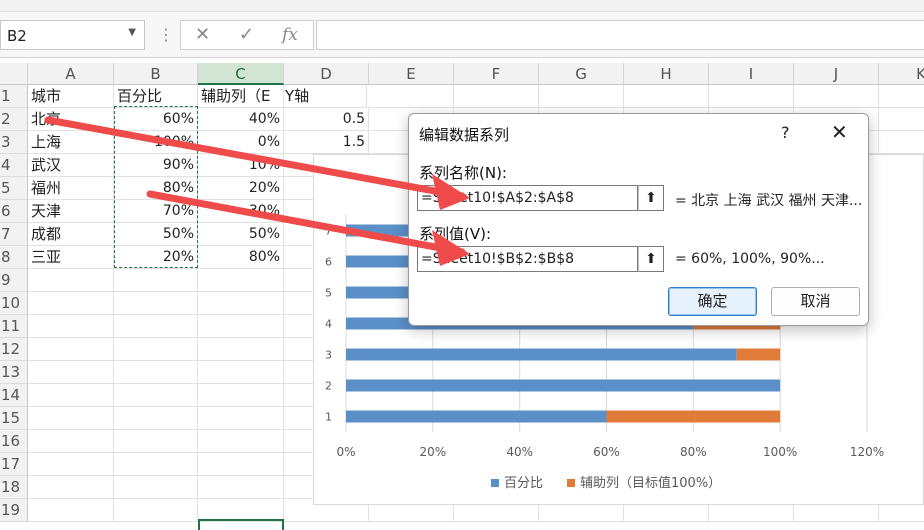  What do you see at coordinates (71, 96) in the screenshot?
I see `cell-a1: 城市` at bounding box center [71, 96].